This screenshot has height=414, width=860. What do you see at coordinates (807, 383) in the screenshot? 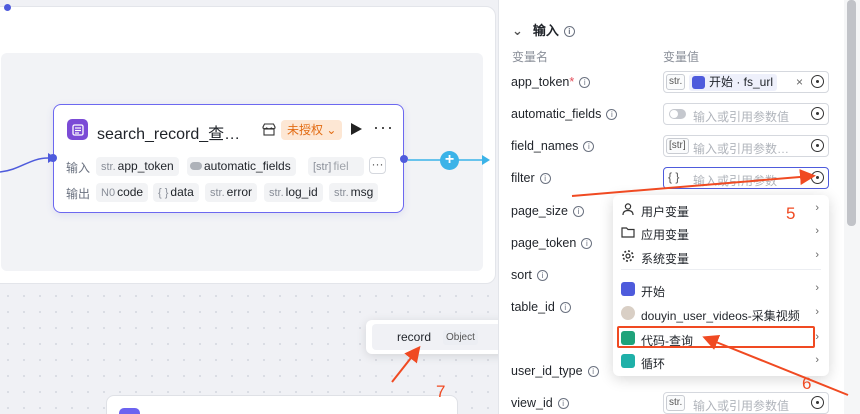
I see `annotation-6: 6` at bounding box center [807, 383].